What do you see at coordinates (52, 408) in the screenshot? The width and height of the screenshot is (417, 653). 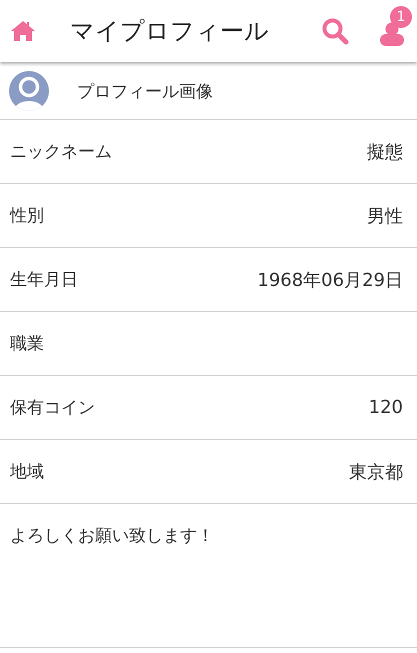 I see `field-label: 保有コイン` at bounding box center [52, 408].